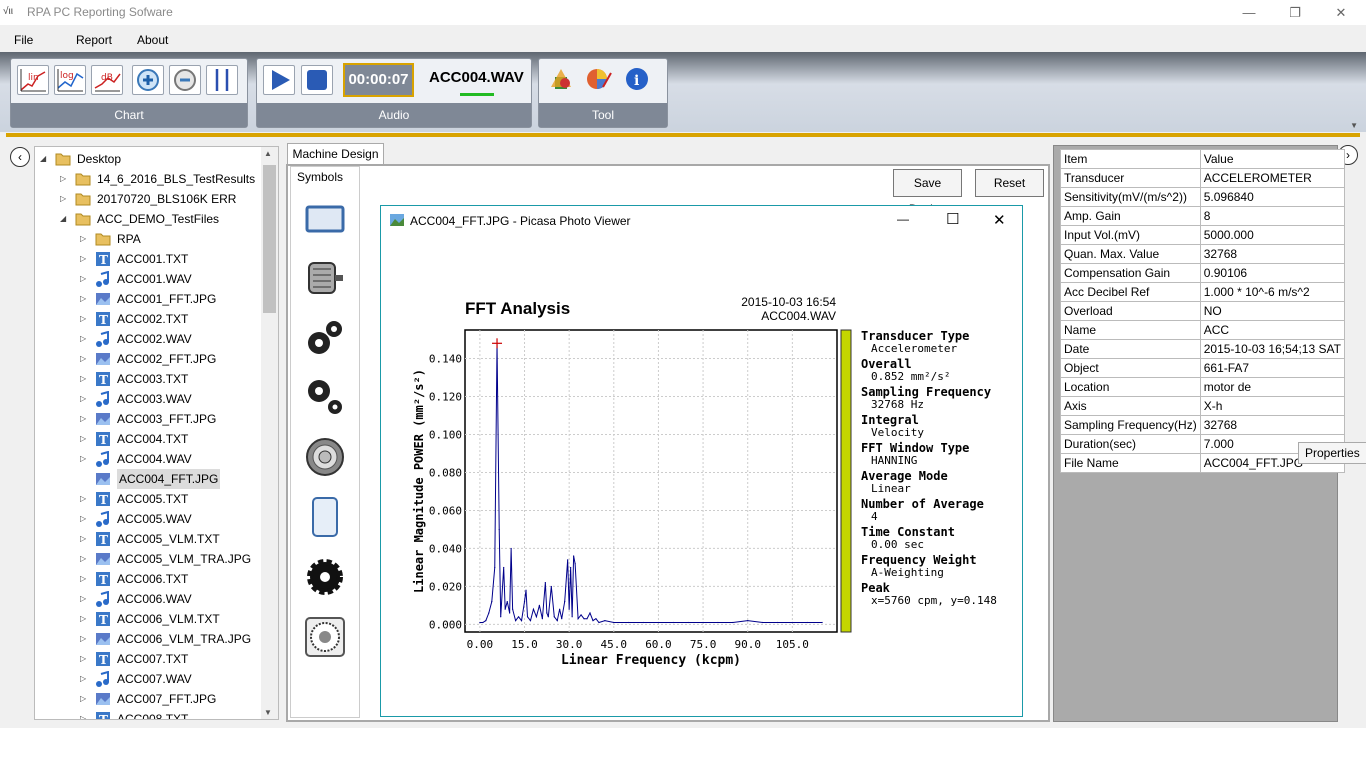 The image size is (1366, 768). I want to click on table-row: Overload NO, so click(1202, 311).